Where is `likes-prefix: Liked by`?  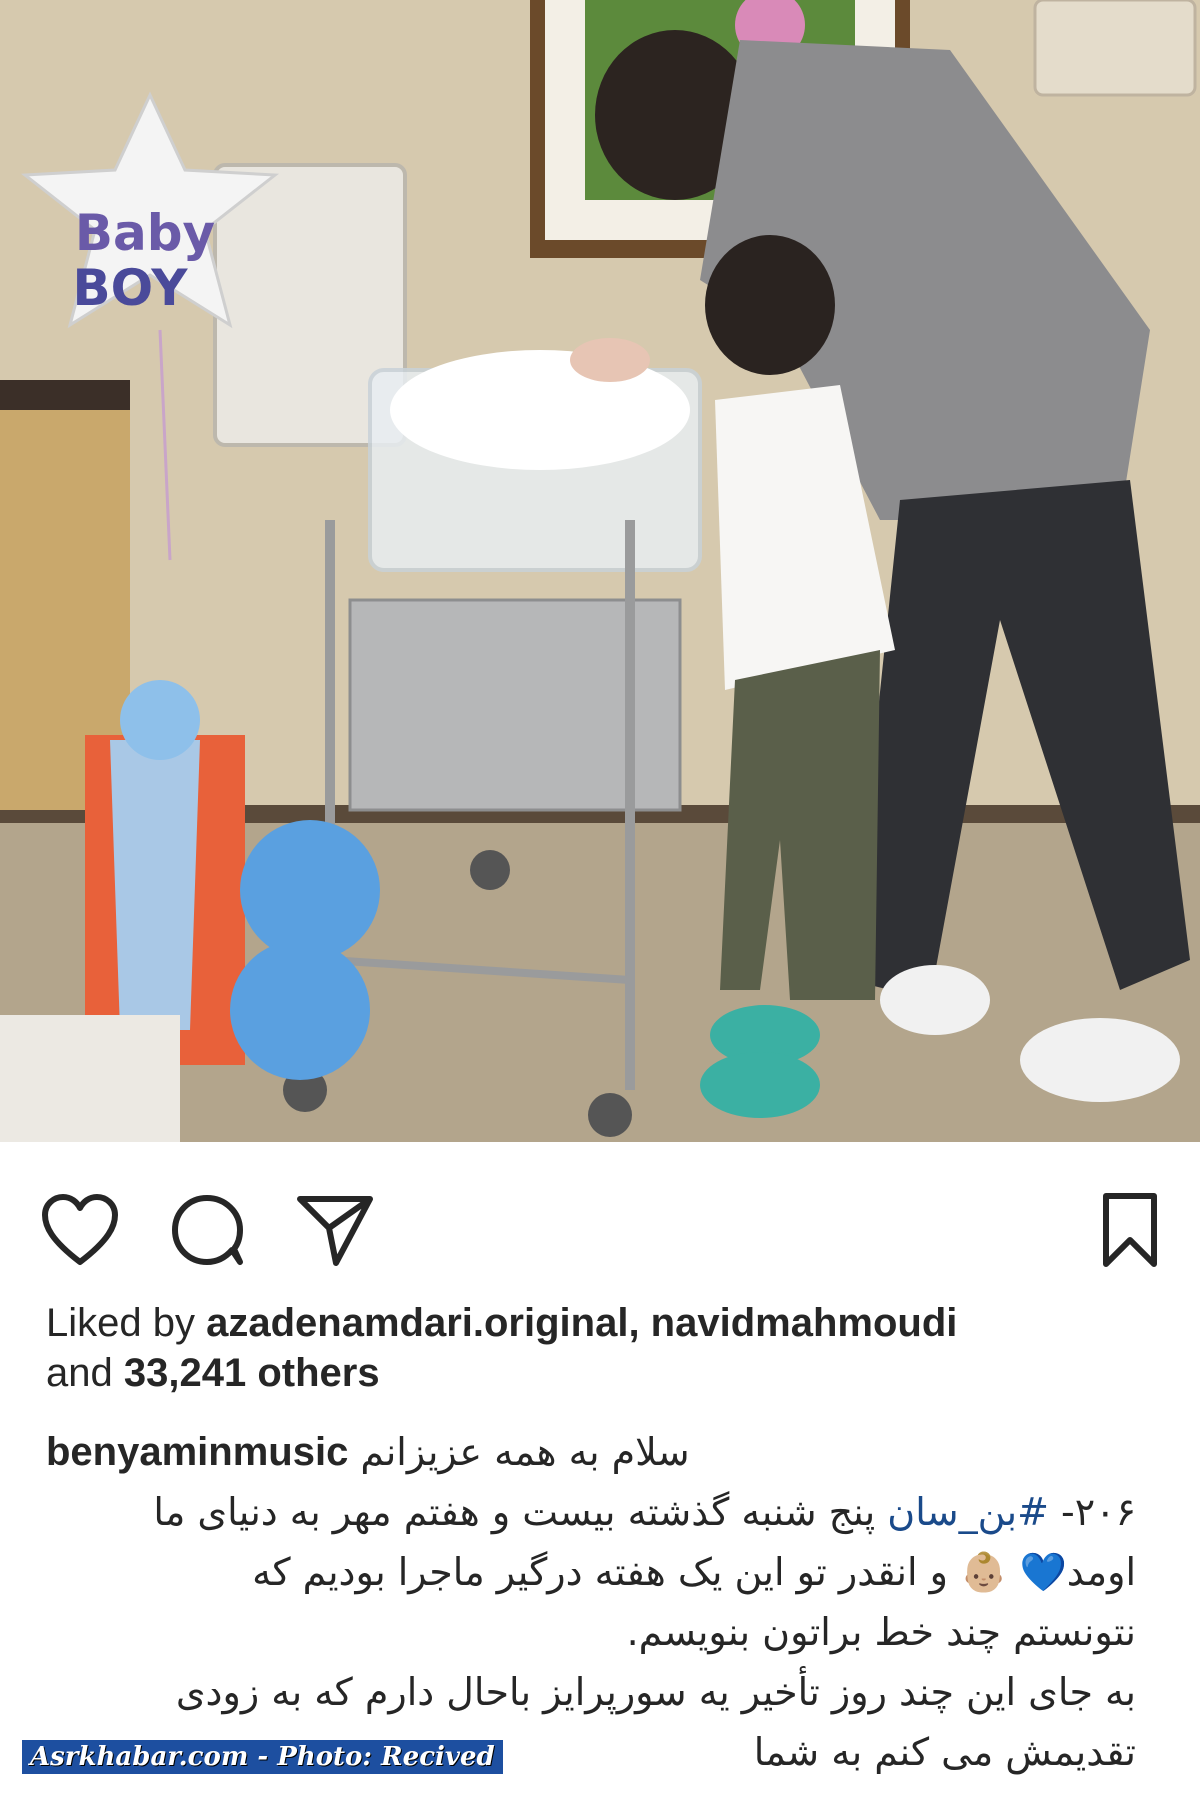 likes-prefix: Liked by is located at coordinates (120, 1323).